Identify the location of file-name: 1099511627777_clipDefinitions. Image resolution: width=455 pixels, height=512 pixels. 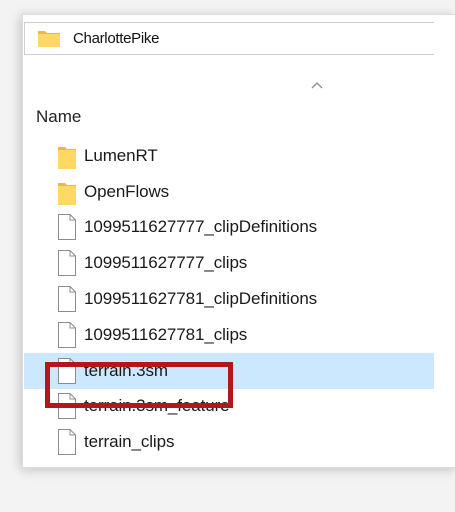
(201, 227).